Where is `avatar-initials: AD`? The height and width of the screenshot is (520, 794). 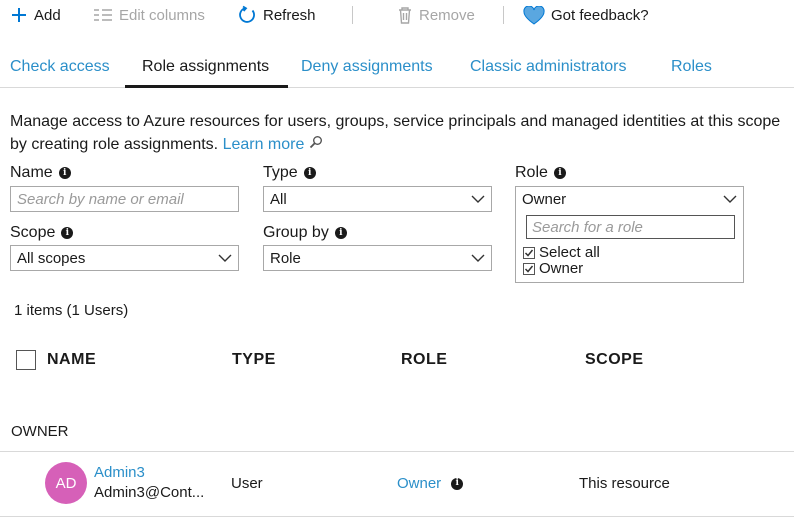
avatar-initials: AD is located at coordinates (66, 483).